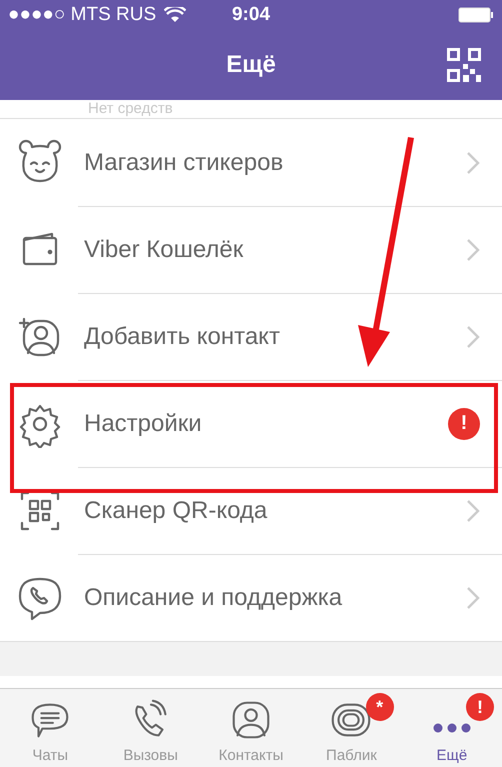 This screenshot has height=767, width=502. Describe the element at coordinates (464, 65) in the screenshot. I see `qr-code-icon` at that location.